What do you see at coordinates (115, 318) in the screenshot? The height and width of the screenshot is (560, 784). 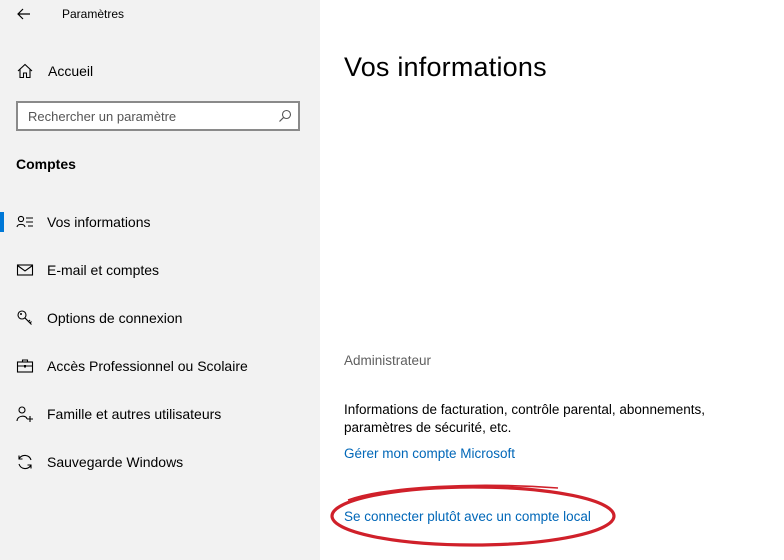 I see `sidebar-item-label: Options de connexion` at bounding box center [115, 318].